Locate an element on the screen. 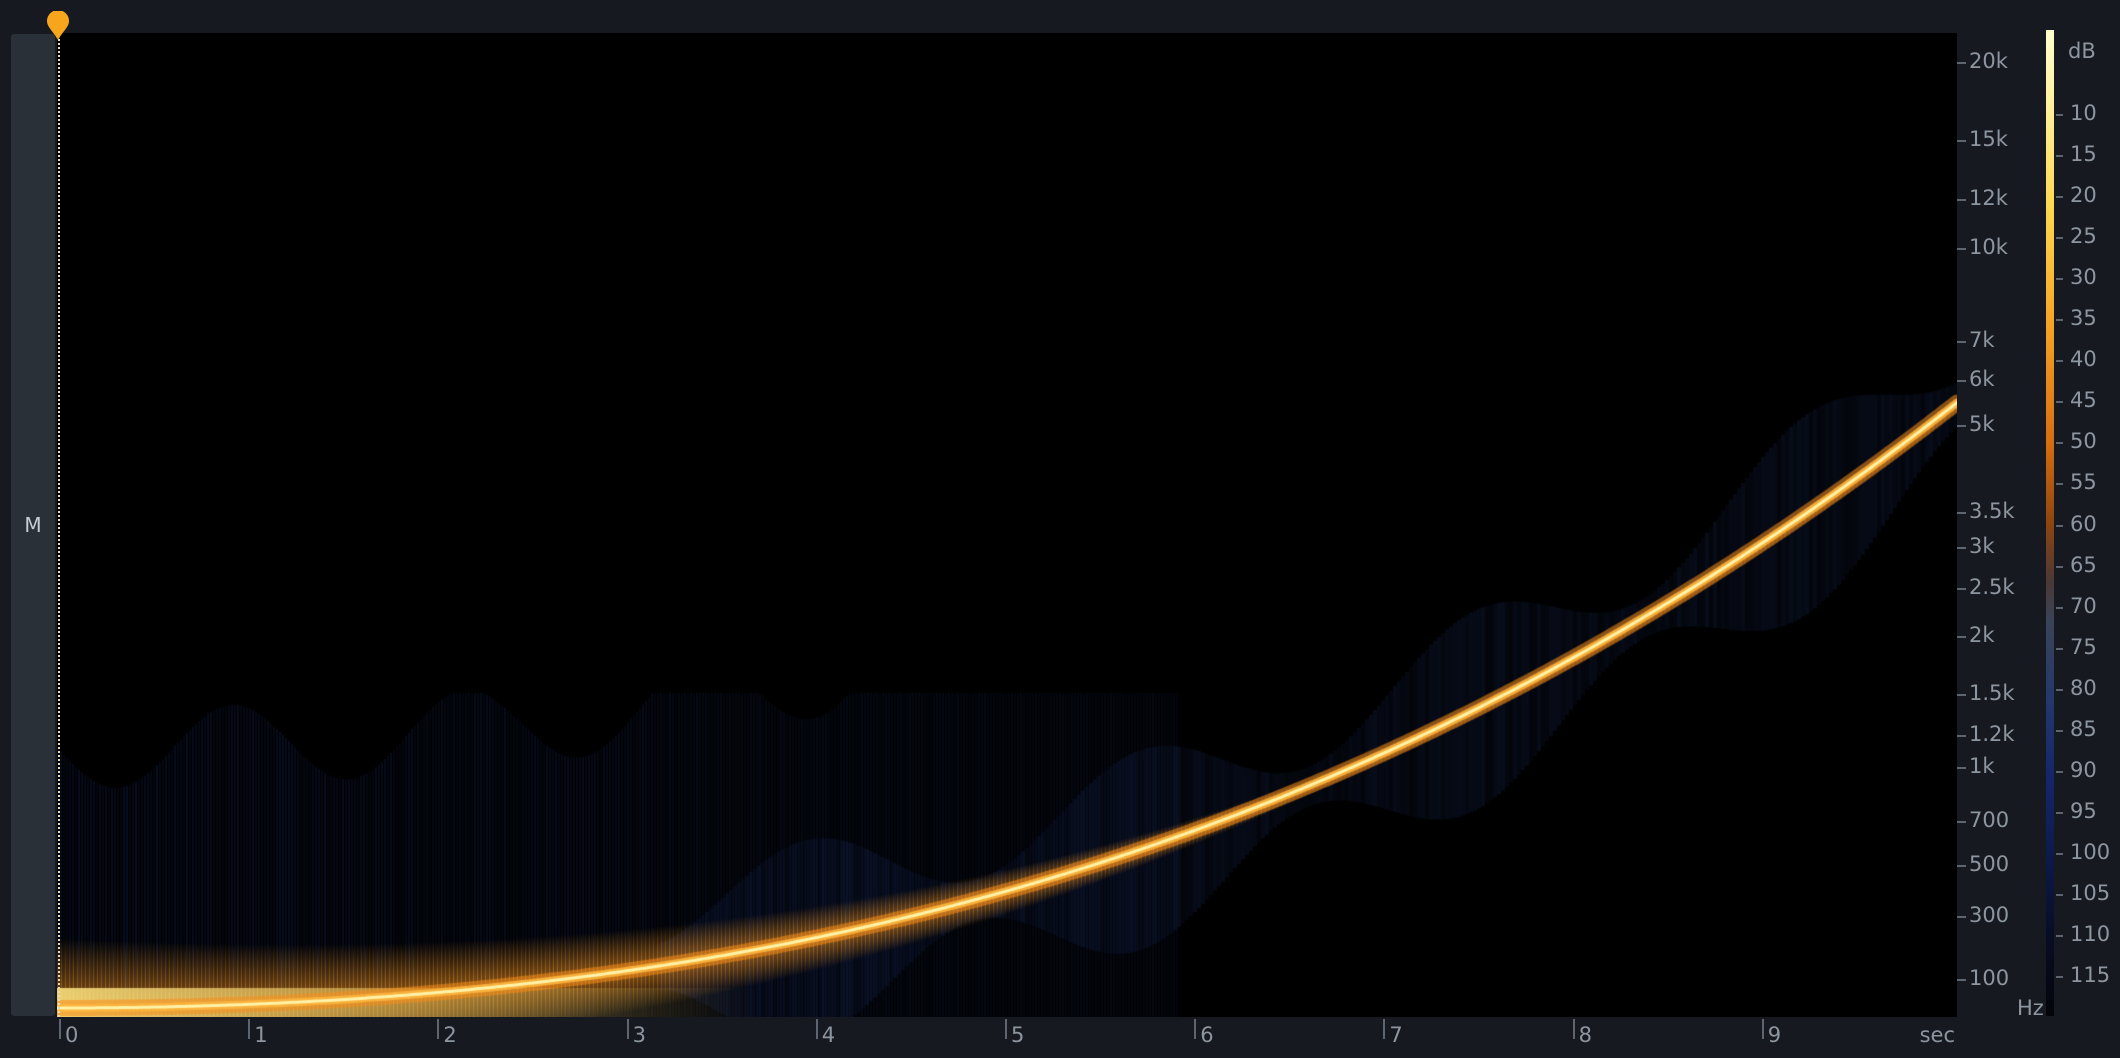 This screenshot has height=1058, width=2120. freq-tick-label: 15k is located at coordinates (1988, 138).